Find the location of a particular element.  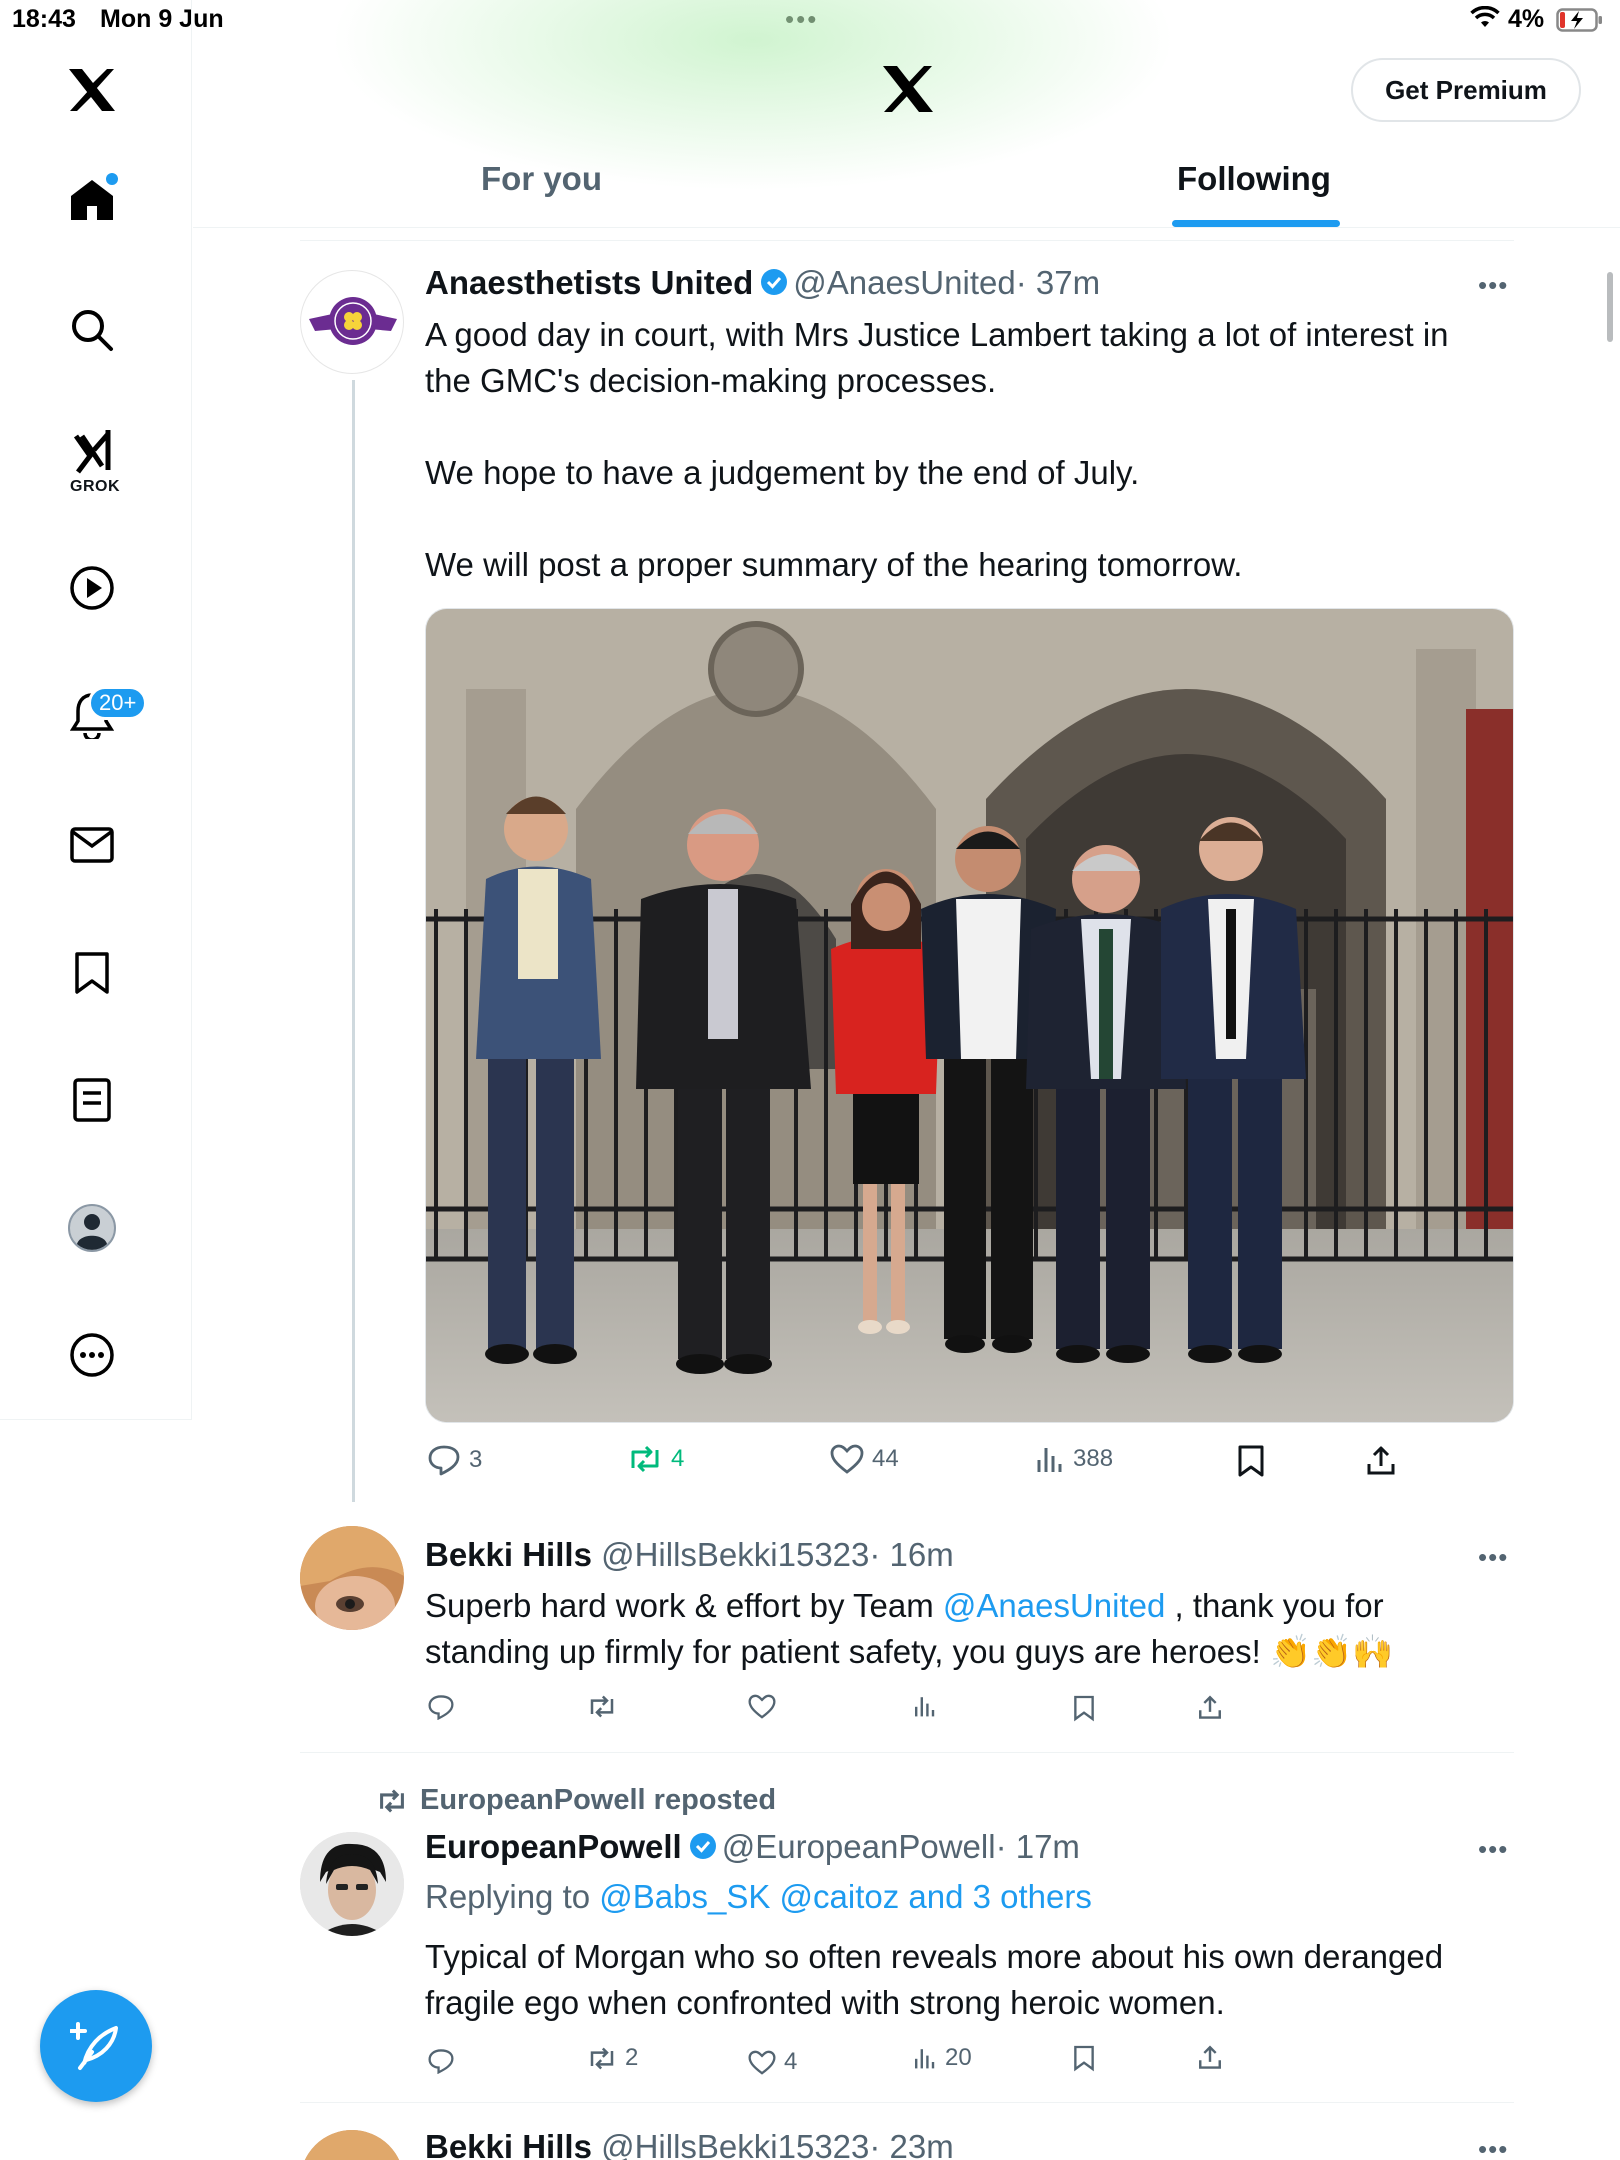

like-button is located at coordinates (762, 1706).